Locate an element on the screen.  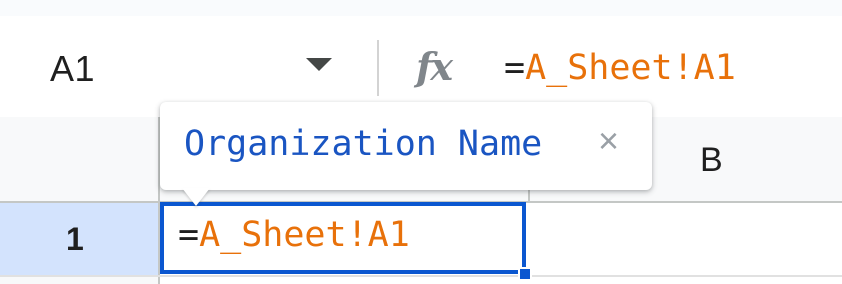
formula-reference: A_Sheet!A1 is located at coordinates (630, 68).